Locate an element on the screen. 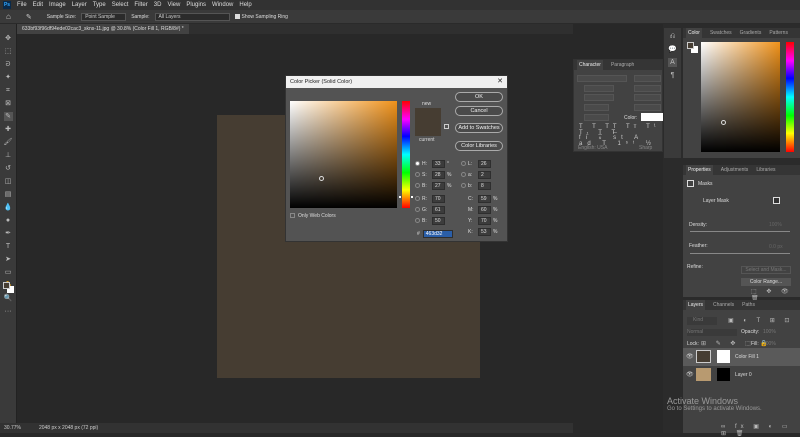 The image size is (800, 437). type-tool-icon: T is located at coordinates (8, 246).